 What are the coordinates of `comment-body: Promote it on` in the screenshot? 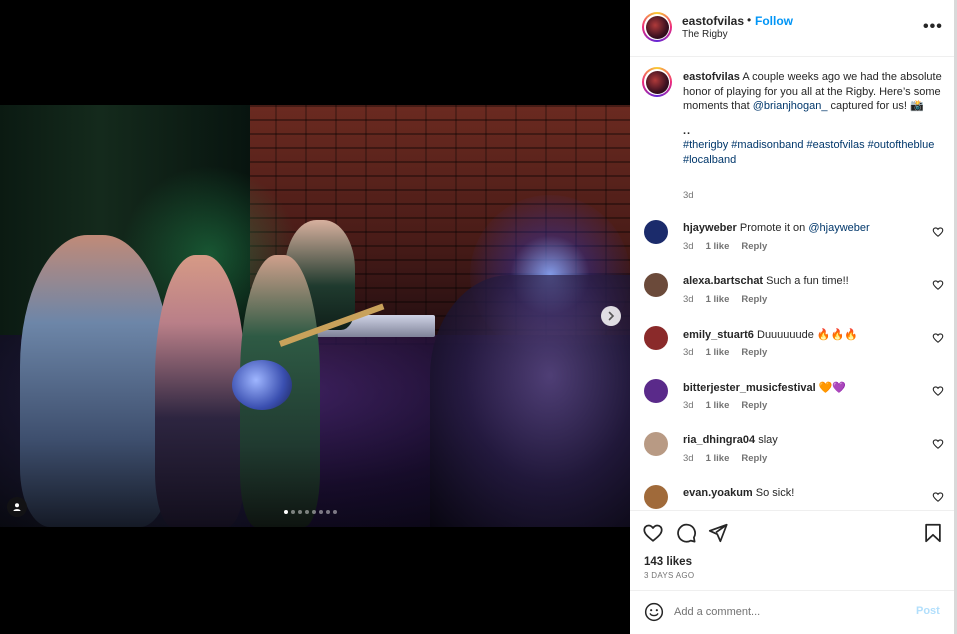 It's located at (772, 228).